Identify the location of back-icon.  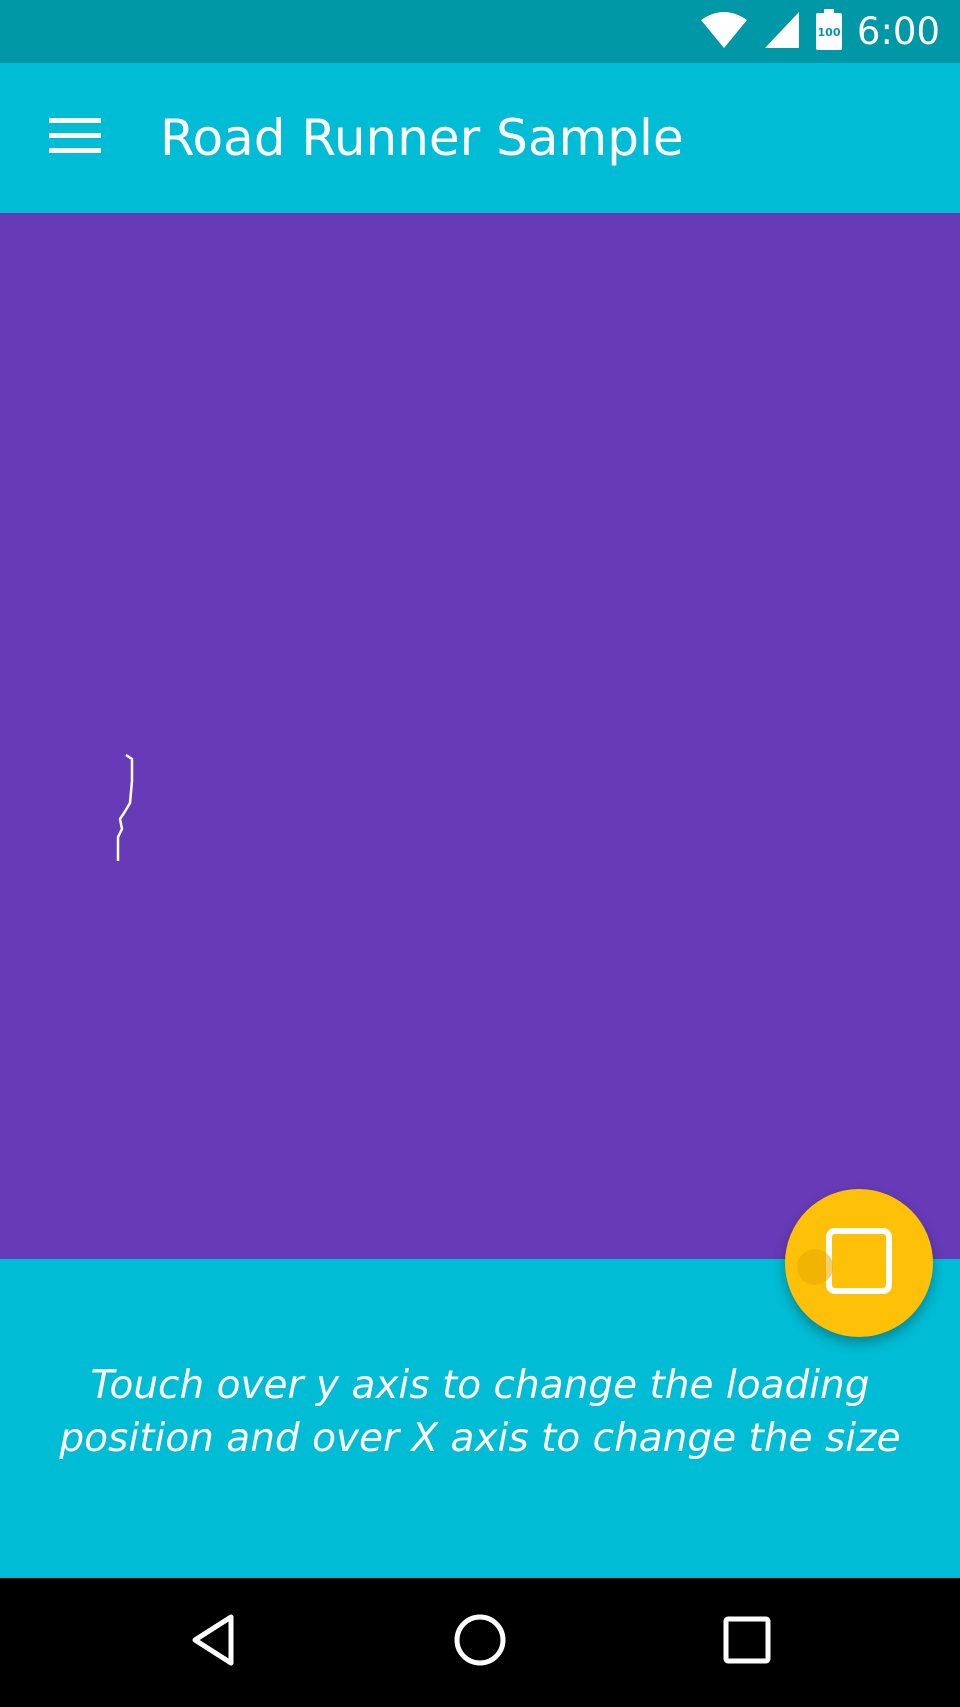
(213, 1642).